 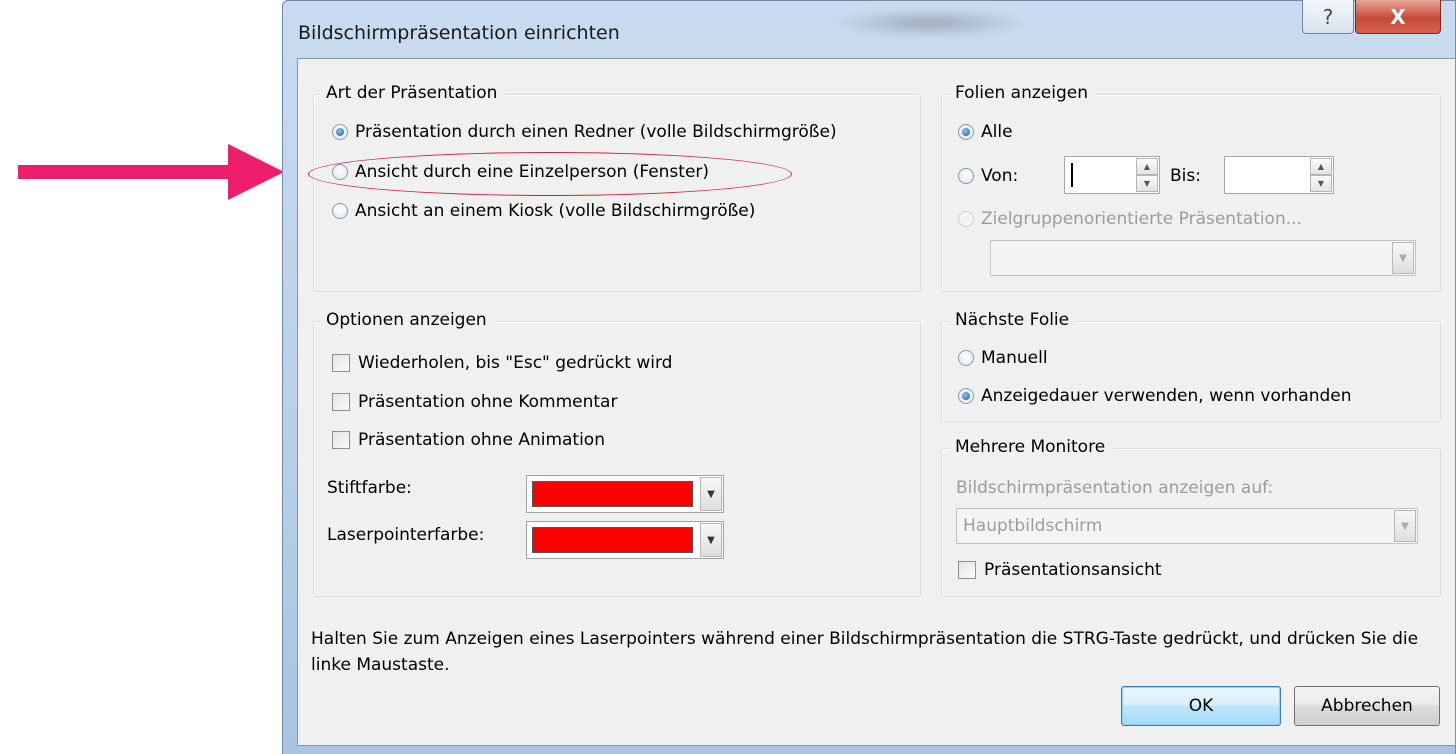 I want to click on group-title-advance-slides: Nächste Folie, so click(x=1012, y=320).